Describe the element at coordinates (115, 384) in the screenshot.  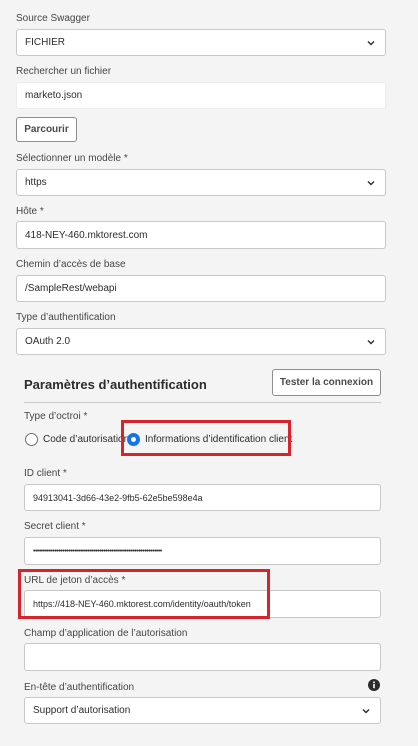
I see `auth-params-title: Paramètres d’authentification` at that location.